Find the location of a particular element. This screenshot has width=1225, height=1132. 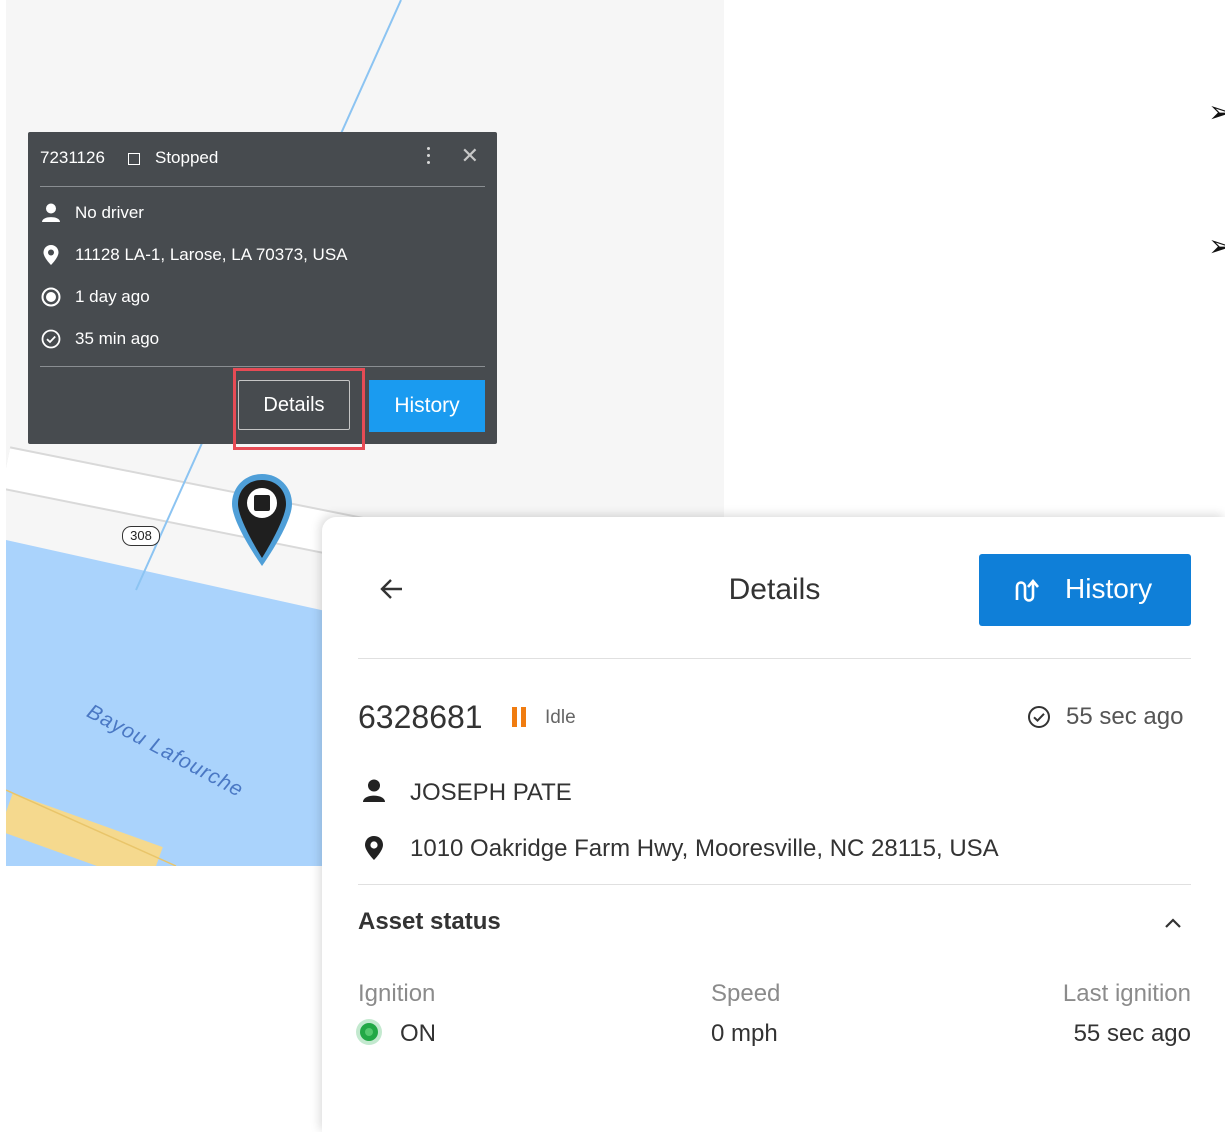

chevron-up-icon is located at coordinates (1173, 923).